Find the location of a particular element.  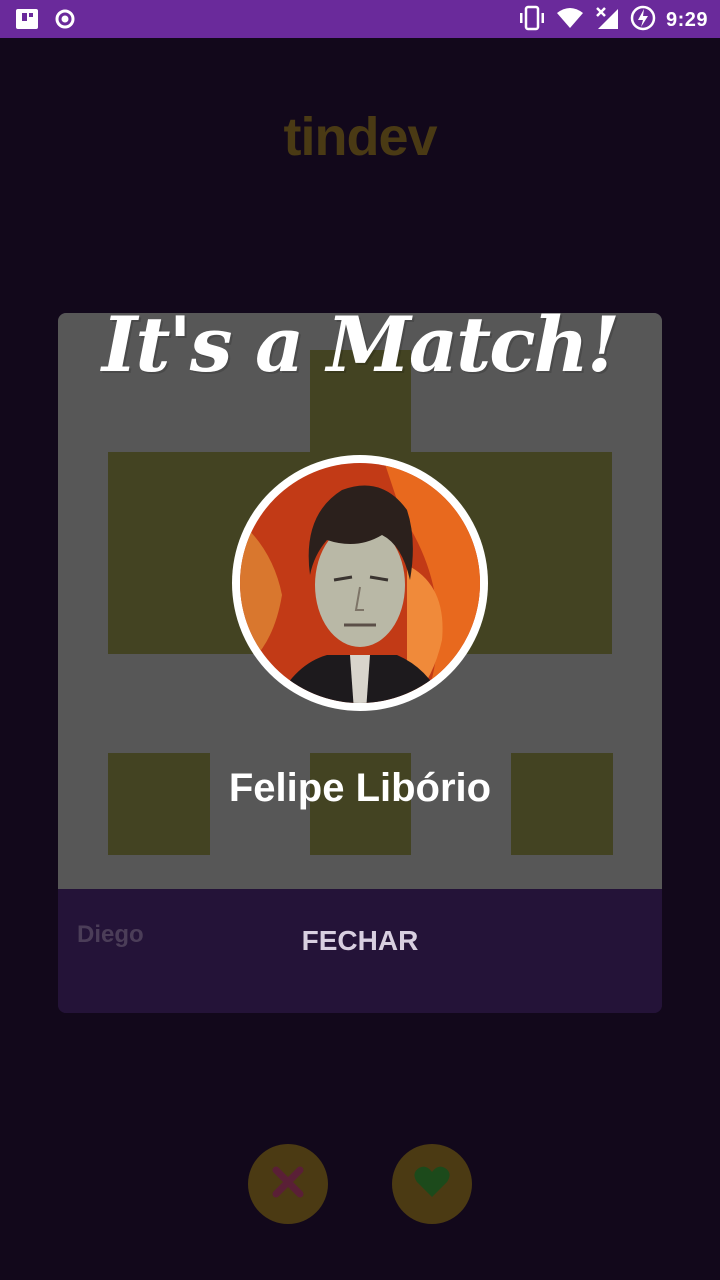

tindev-logo: tindev is located at coordinates (360, 137).